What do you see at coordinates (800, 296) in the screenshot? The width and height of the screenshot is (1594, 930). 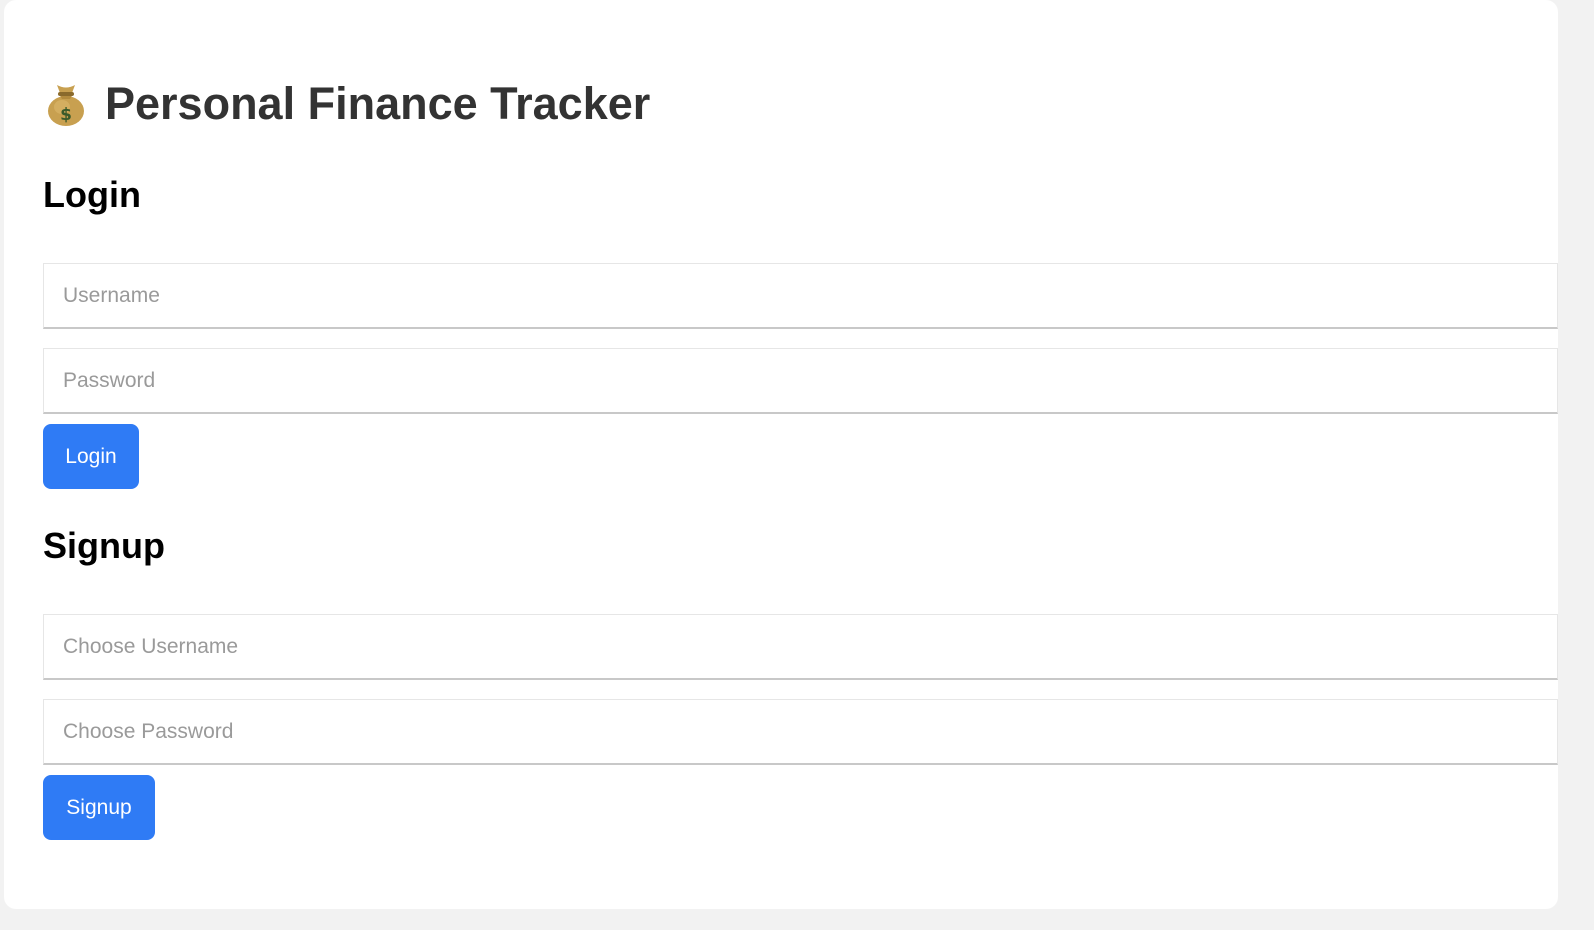 I see `login-username-input` at bounding box center [800, 296].